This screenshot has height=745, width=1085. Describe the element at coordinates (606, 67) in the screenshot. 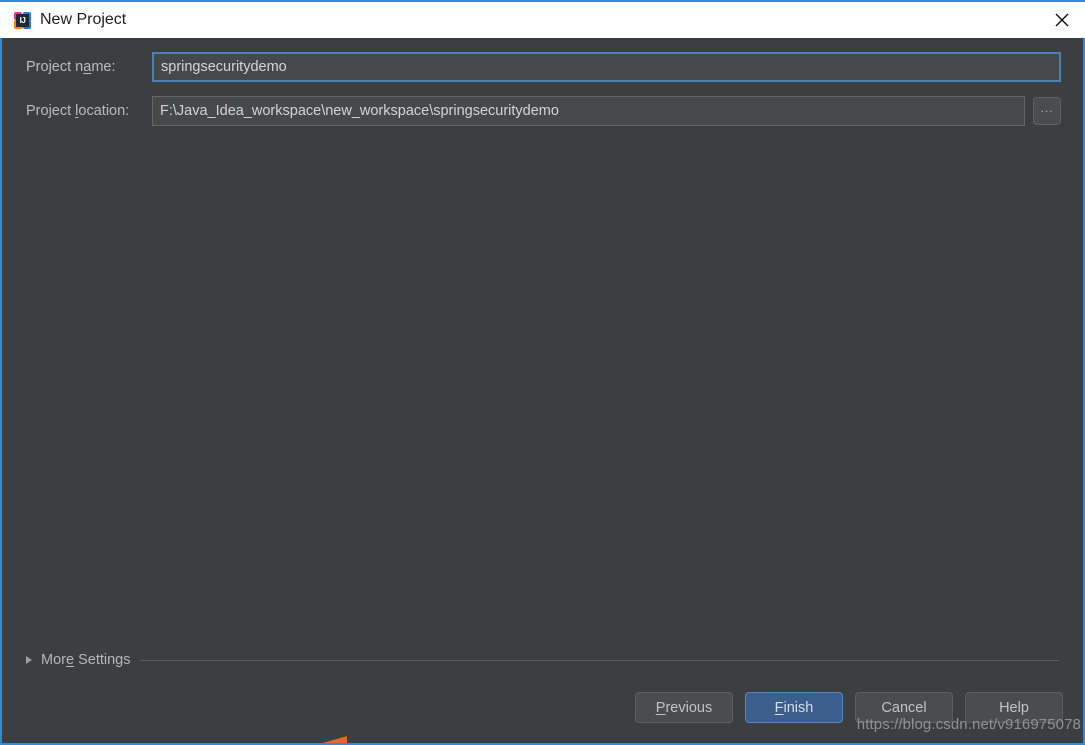

I see `project-name-input: springsecuritydemo` at that location.